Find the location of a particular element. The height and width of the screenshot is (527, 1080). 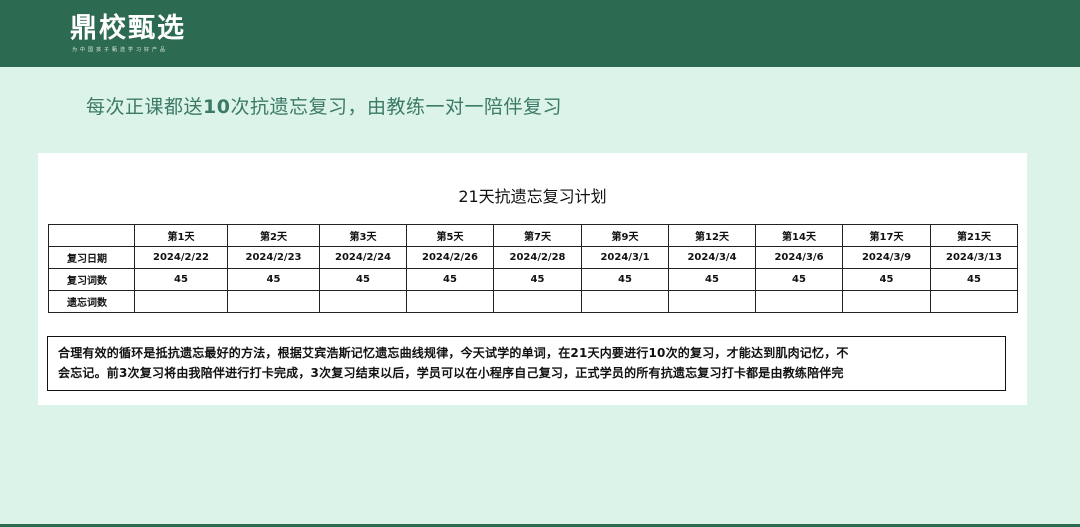

day-header: 第21天 is located at coordinates (974, 235).